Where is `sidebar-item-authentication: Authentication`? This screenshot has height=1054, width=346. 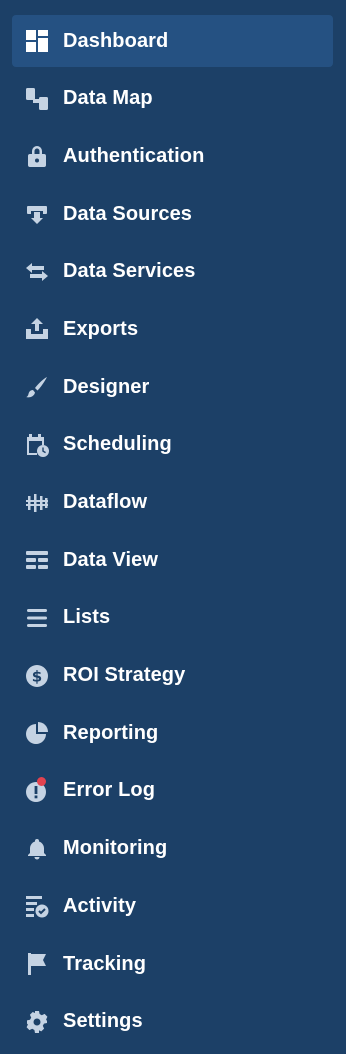 sidebar-item-authentication: Authentication is located at coordinates (172, 156).